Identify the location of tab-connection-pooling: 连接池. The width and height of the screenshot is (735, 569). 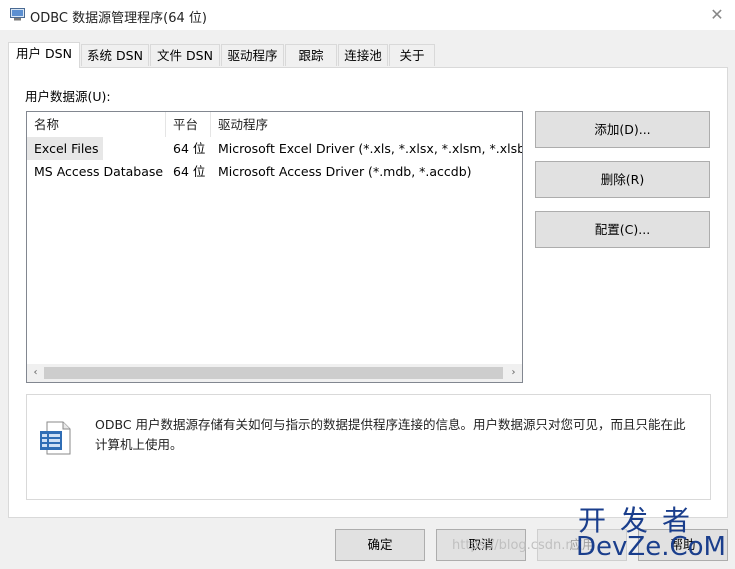
(363, 55).